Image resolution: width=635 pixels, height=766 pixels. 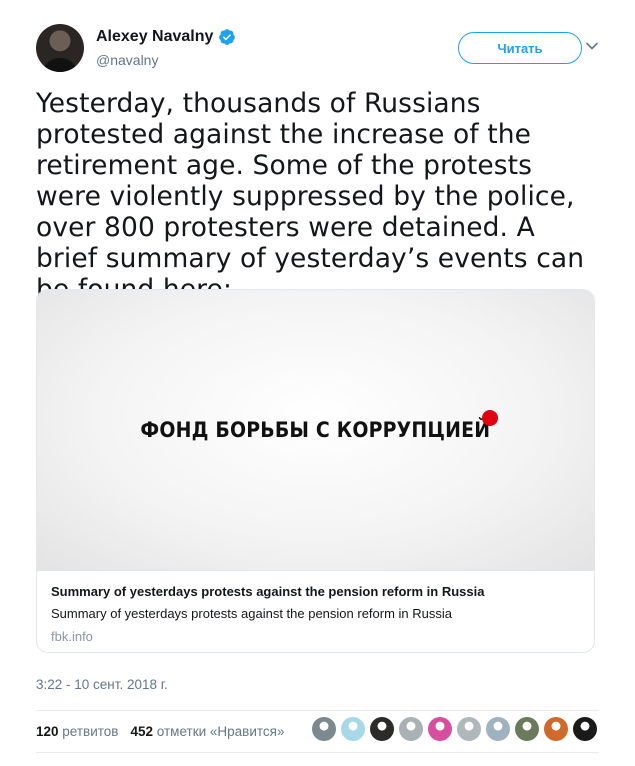 I want to click on retweets-label: ретвитов, so click(x=90, y=731).